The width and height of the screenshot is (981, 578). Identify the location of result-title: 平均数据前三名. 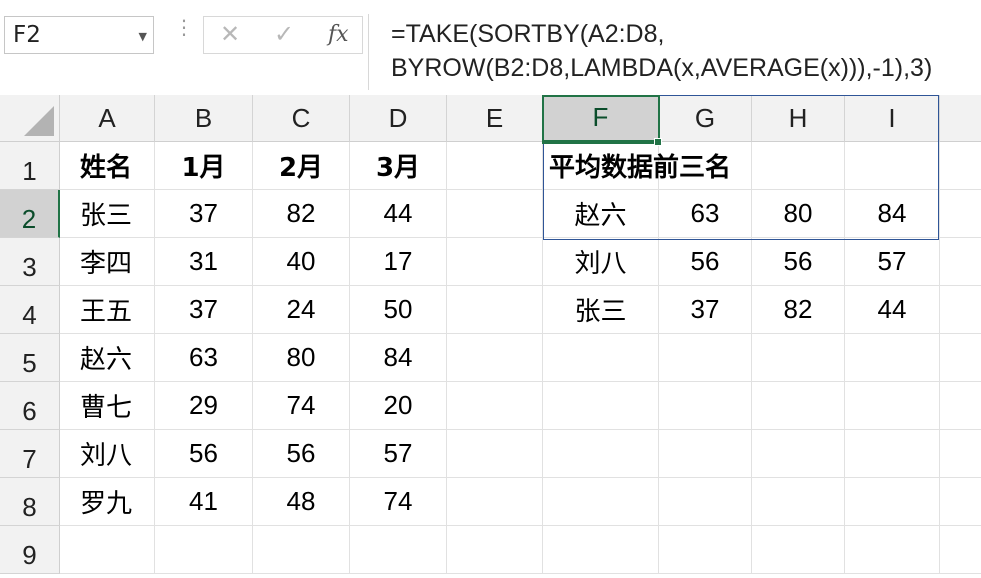
(668, 166).